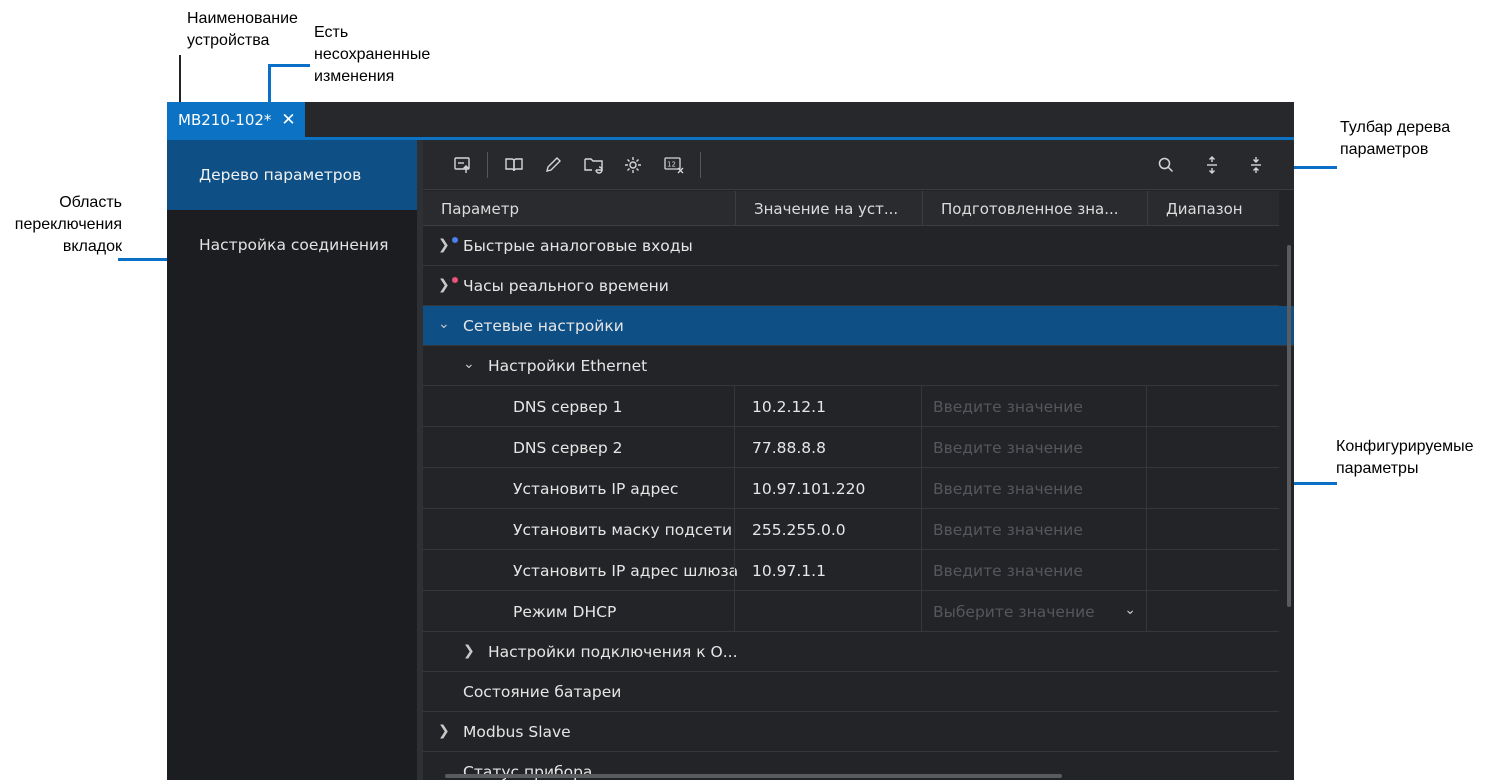  What do you see at coordinates (851, 246) in the screenshot?
I see `table-row: ❯ Быстрые аналоговые входы` at bounding box center [851, 246].